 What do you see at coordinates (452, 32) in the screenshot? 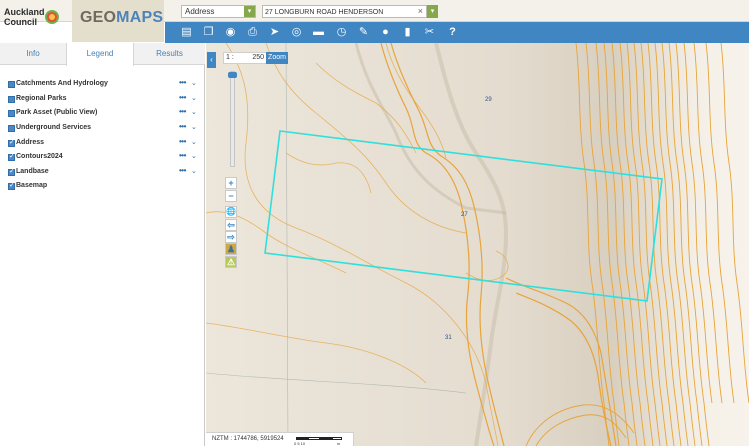
I see `help-icon: ?` at bounding box center [452, 32].